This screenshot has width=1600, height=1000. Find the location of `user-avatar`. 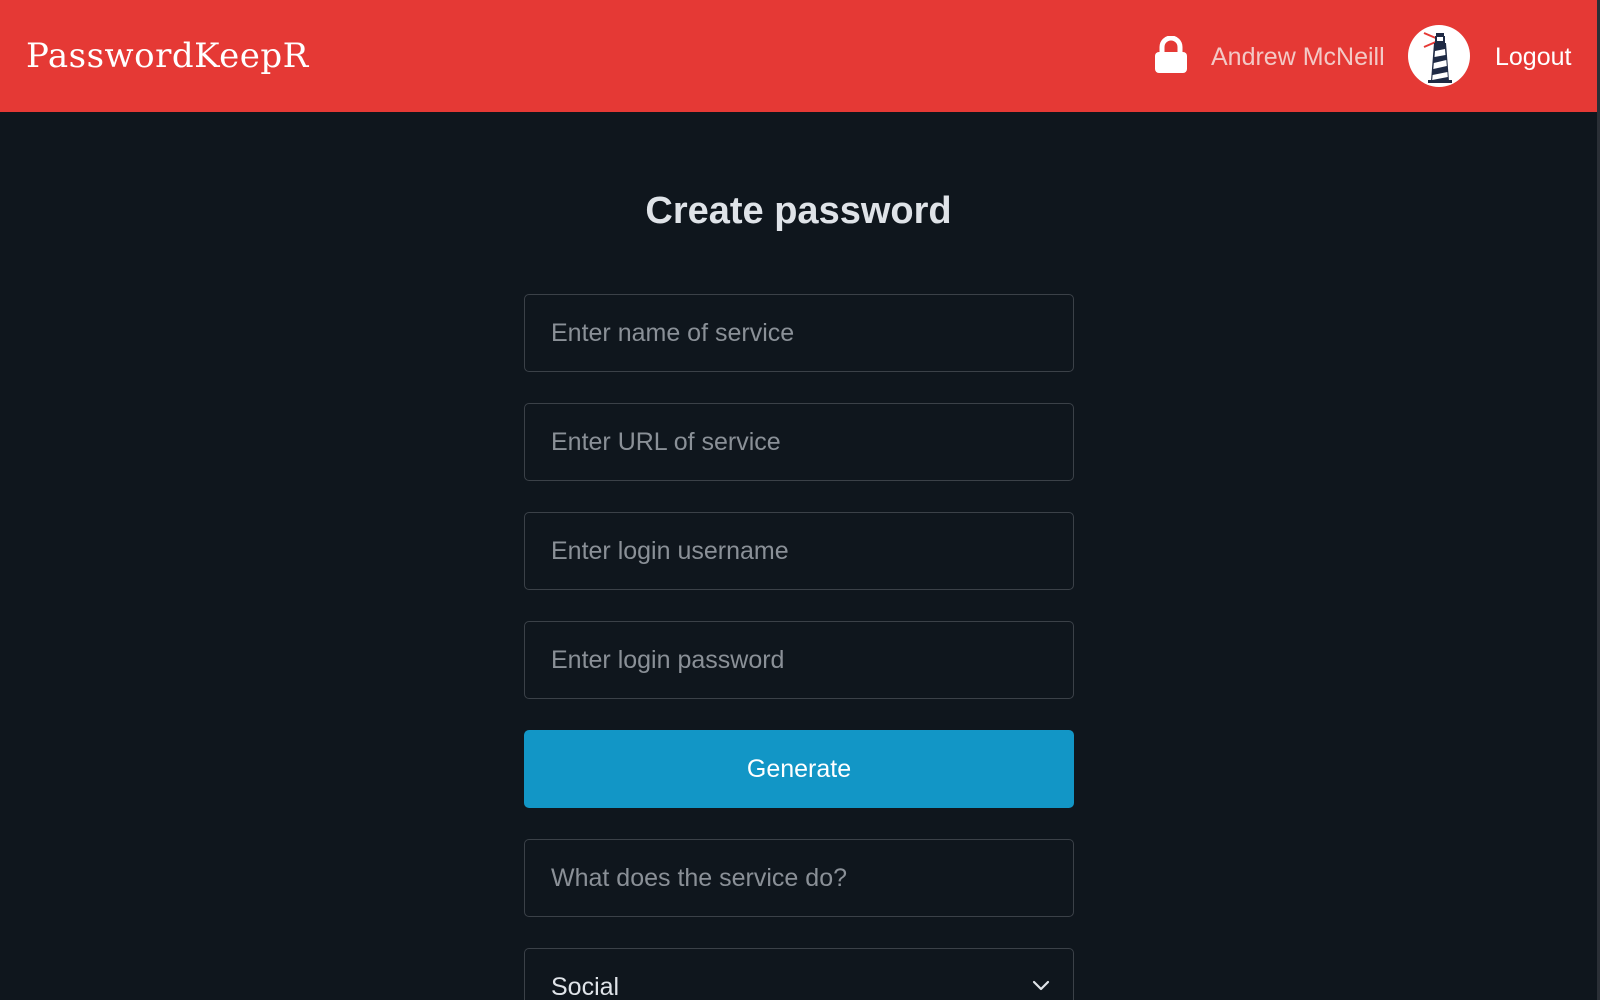

user-avatar is located at coordinates (1439, 56).